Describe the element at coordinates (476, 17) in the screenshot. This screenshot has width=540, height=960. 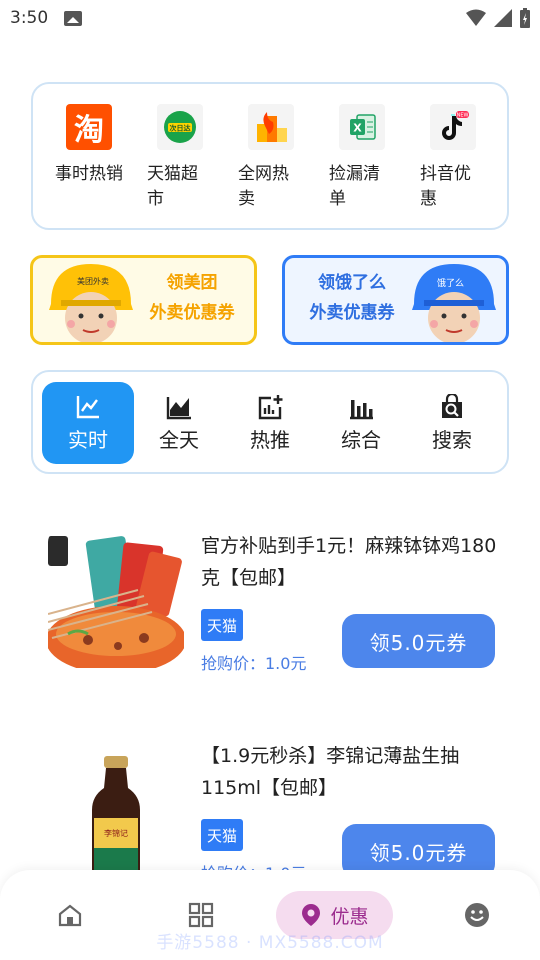
I see `wifi-icon` at that location.